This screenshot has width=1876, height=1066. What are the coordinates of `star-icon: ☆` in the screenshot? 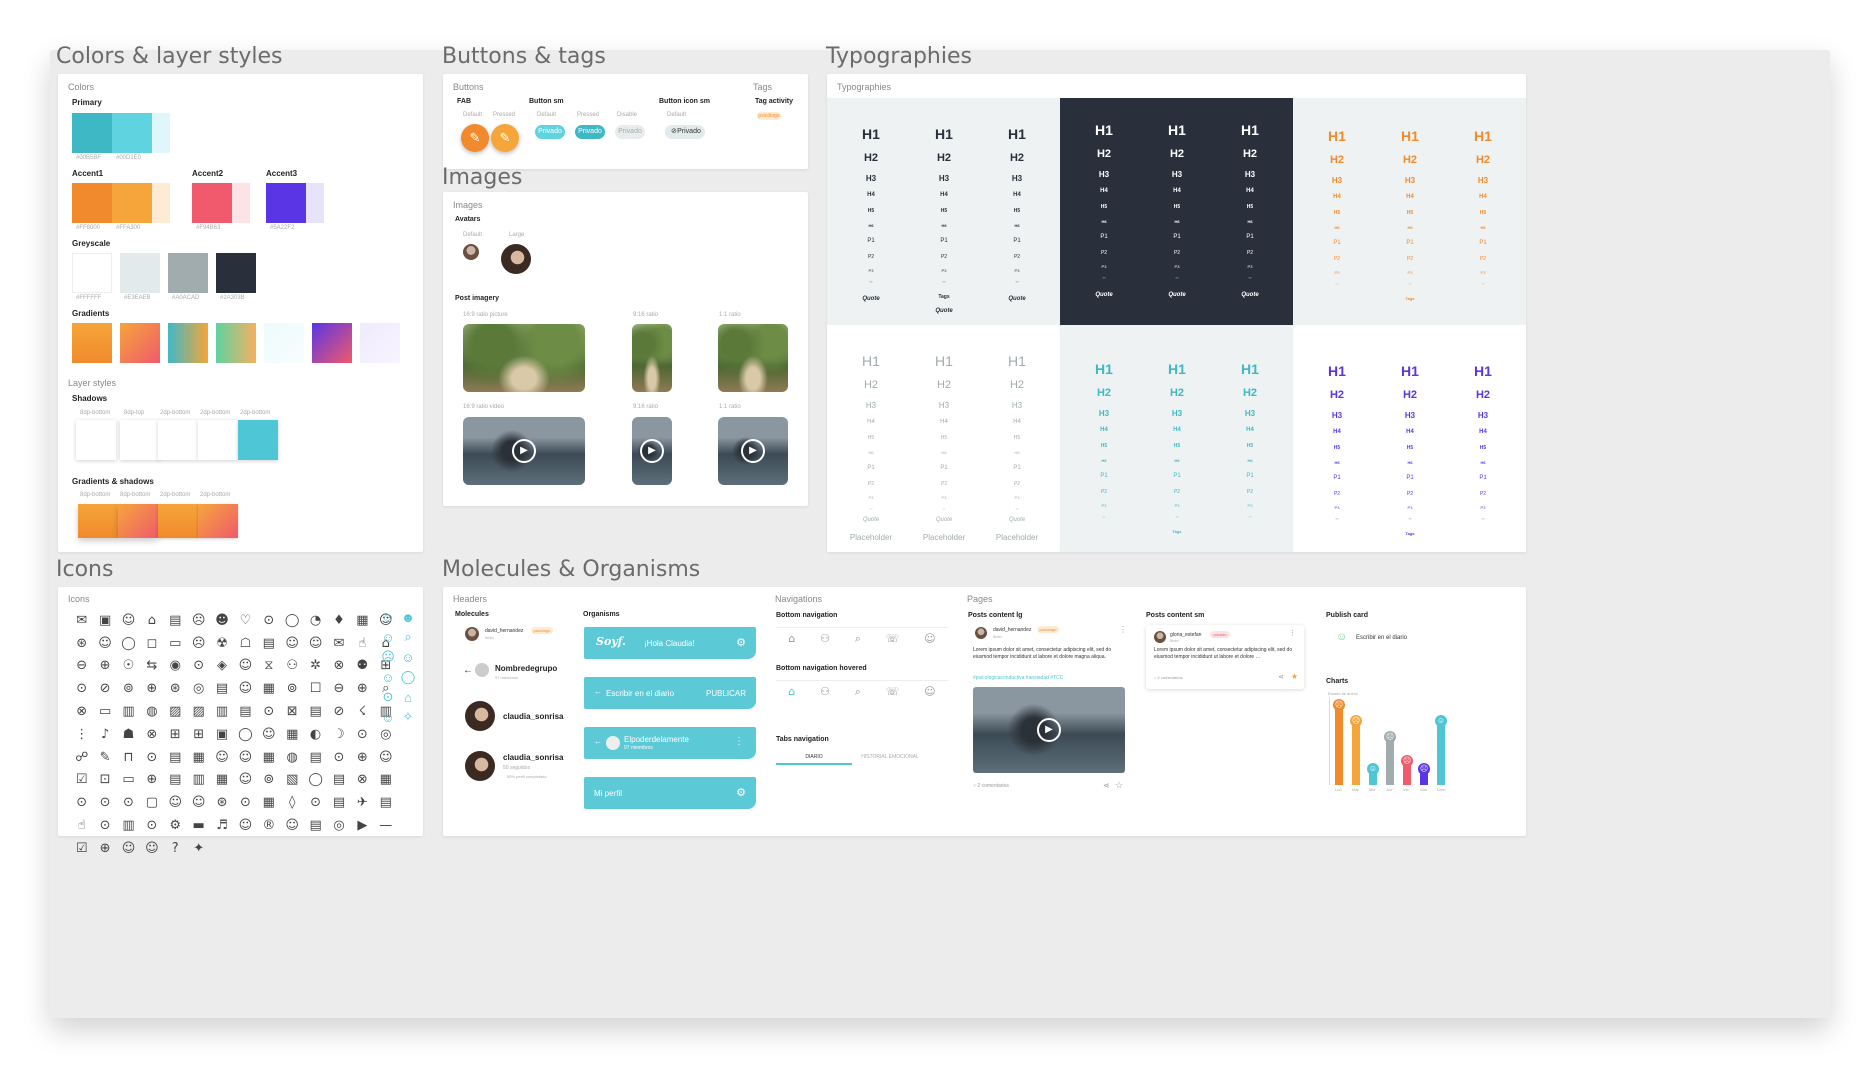 It's located at (1119, 785).